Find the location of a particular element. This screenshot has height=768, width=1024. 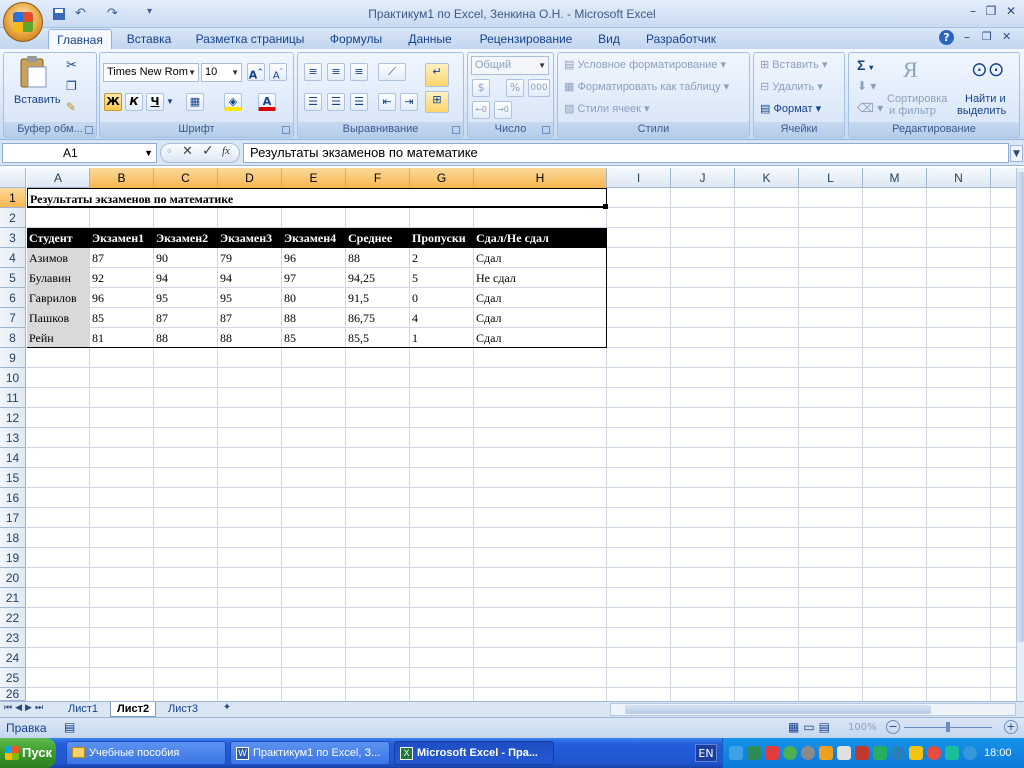

taskbar-item-folder: Учебные пособия is located at coordinates (146, 753).